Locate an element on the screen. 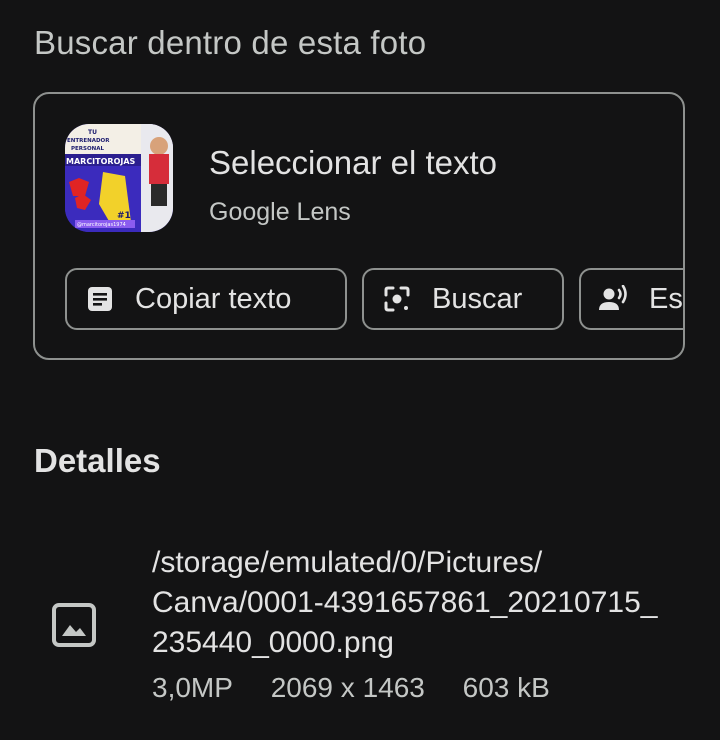 The width and height of the screenshot is (720, 740). image-icon is located at coordinates (74, 625).